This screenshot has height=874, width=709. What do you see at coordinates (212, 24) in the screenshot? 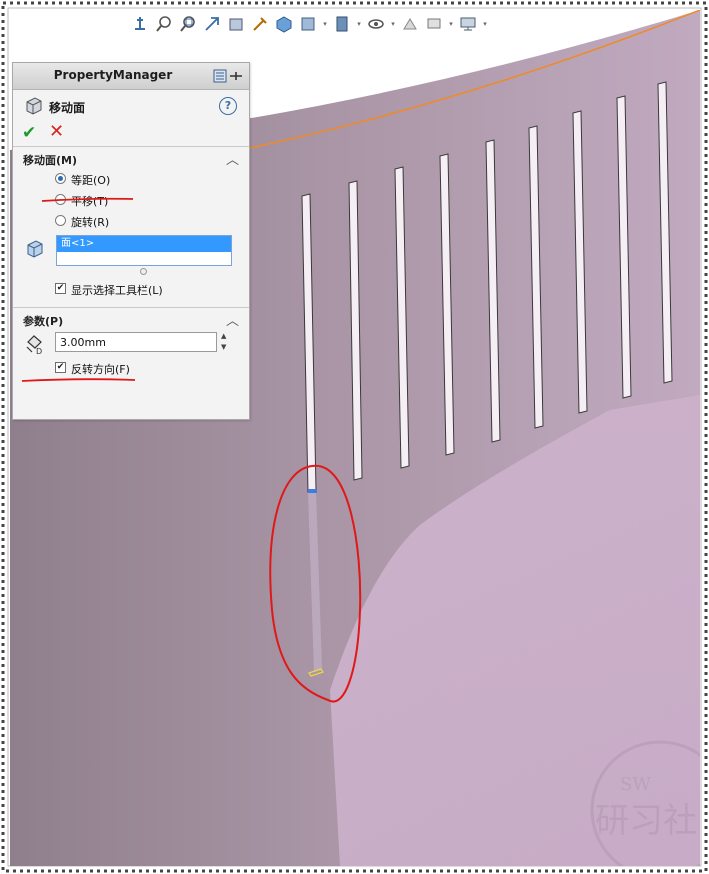
I see `previous-view-icon` at bounding box center [212, 24].